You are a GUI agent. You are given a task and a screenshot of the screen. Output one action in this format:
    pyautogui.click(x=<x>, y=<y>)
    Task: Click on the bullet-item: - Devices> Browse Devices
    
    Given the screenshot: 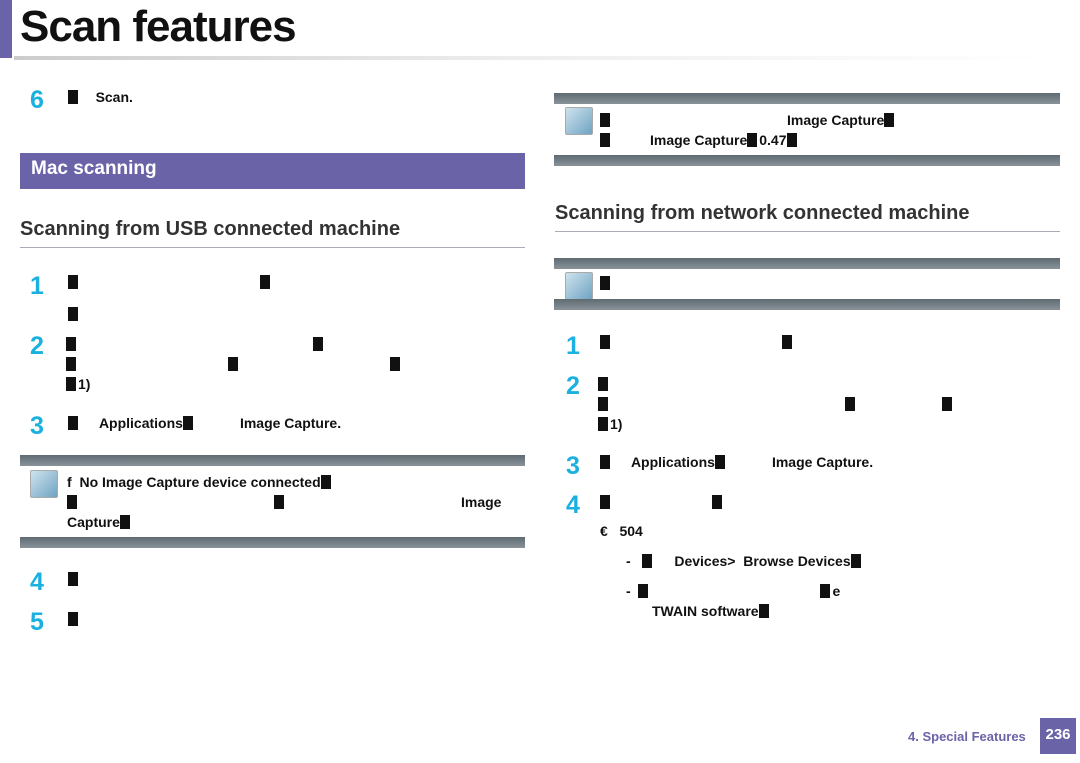 What is the action you would take?
    pyautogui.click(x=744, y=561)
    